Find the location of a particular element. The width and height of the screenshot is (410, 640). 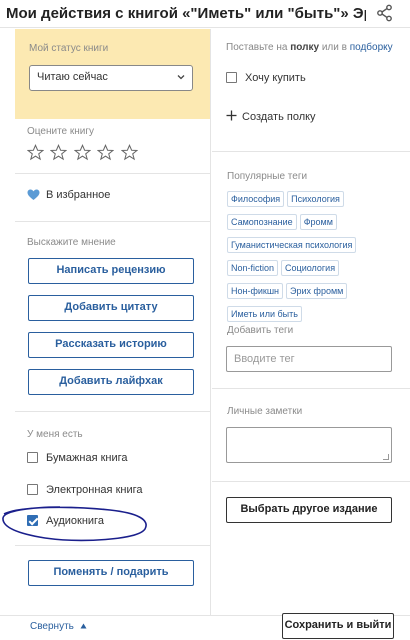

heart-icon is located at coordinates (33, 194).